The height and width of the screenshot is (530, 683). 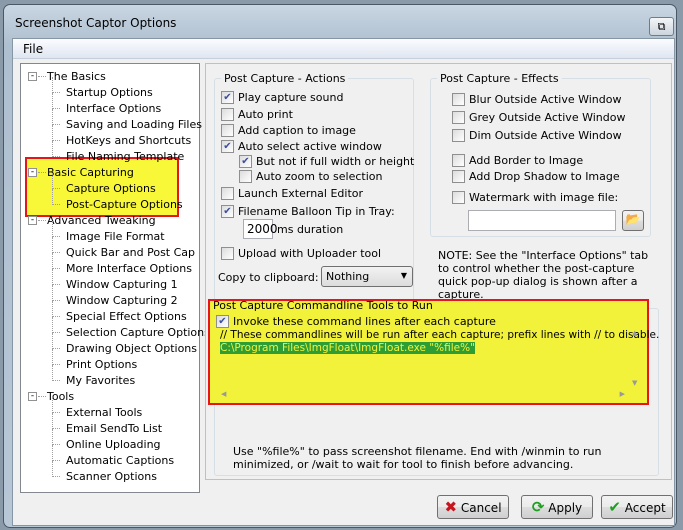 I want to click on tree-item: - Advanced Tweaking, so click(x=92, y=220).